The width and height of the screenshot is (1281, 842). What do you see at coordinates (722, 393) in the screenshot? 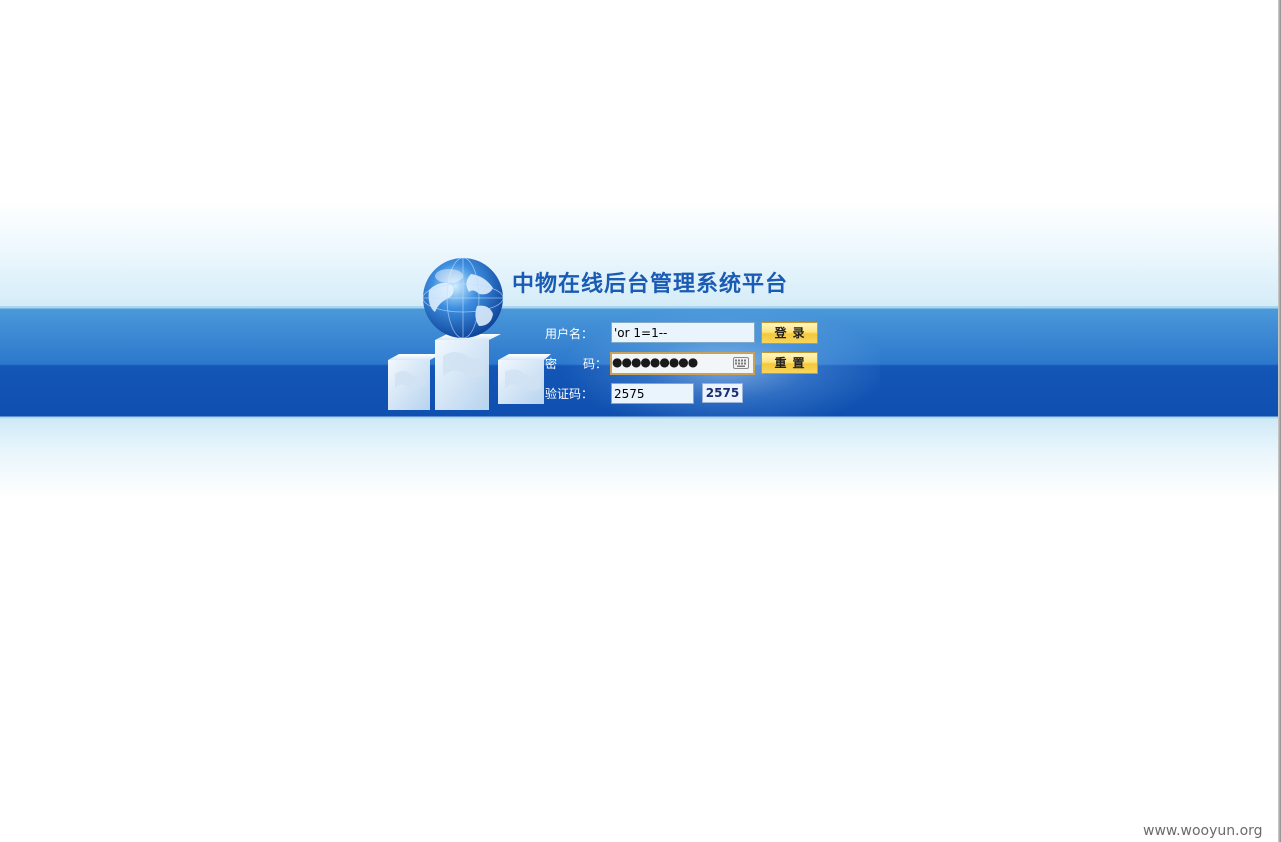
I see `captcha-image: 2575` at bounding box center [722, 393].